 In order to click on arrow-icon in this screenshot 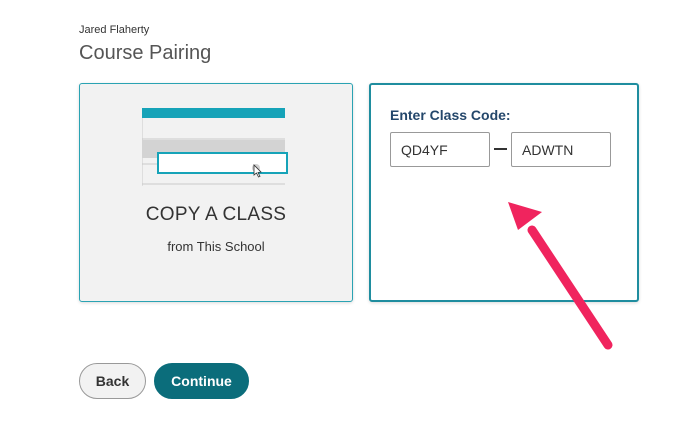, I will do `click(560, 276)`.